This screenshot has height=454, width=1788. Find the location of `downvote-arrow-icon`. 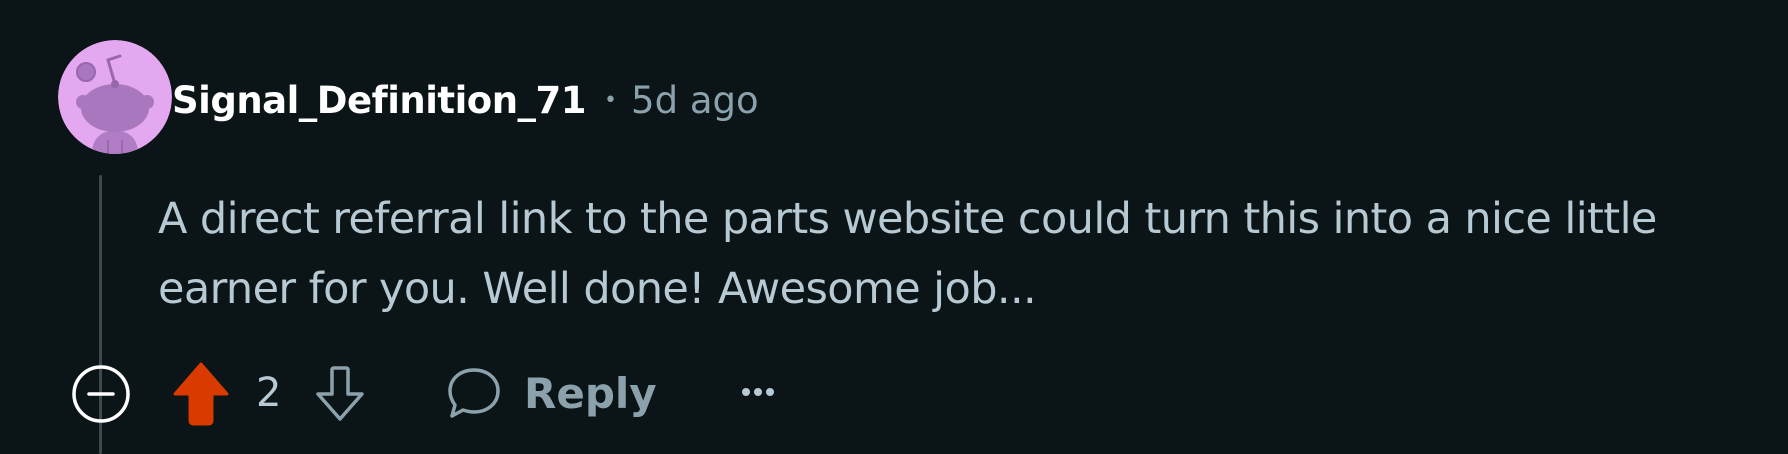

downvote-arrow-icon is located at coordinates (340, 393).